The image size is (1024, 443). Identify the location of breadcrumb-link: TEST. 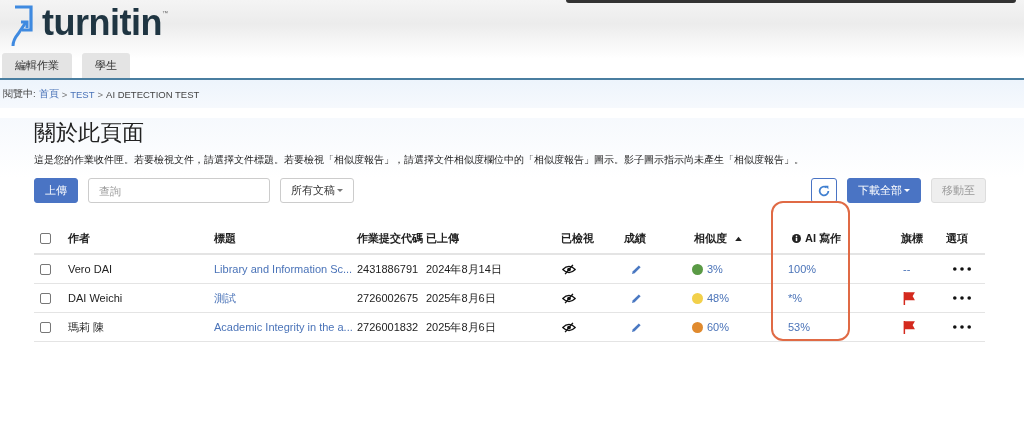
(82, 94).